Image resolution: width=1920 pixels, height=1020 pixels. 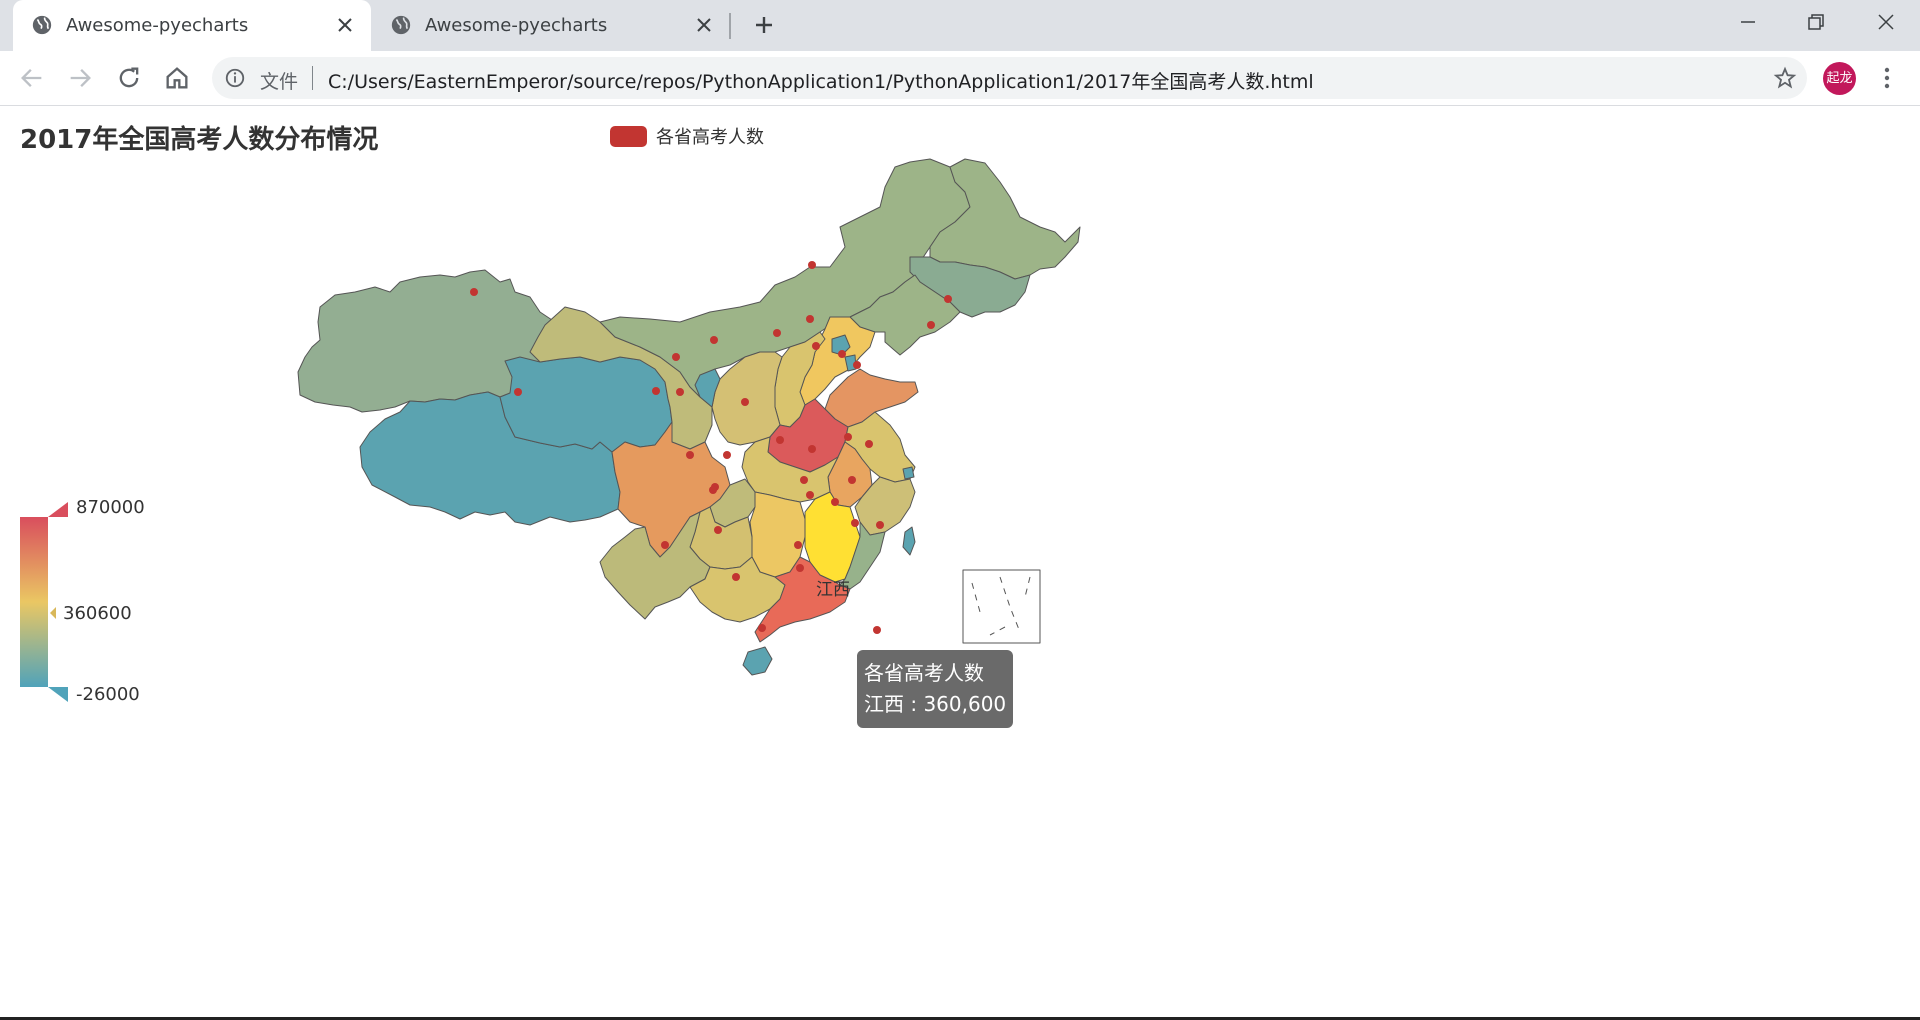 What do you see at coordinates (177, 78) in the screenshot?
I see `home-icon` at bounding box center [177, 78].